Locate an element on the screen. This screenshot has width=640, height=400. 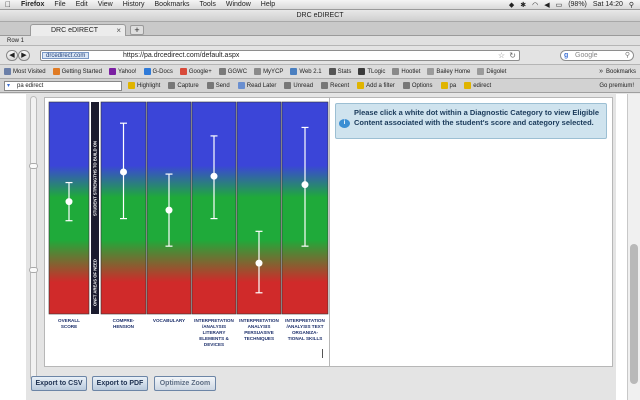
addon-toolbar-item: Capture is located at coordinates (183, 85).